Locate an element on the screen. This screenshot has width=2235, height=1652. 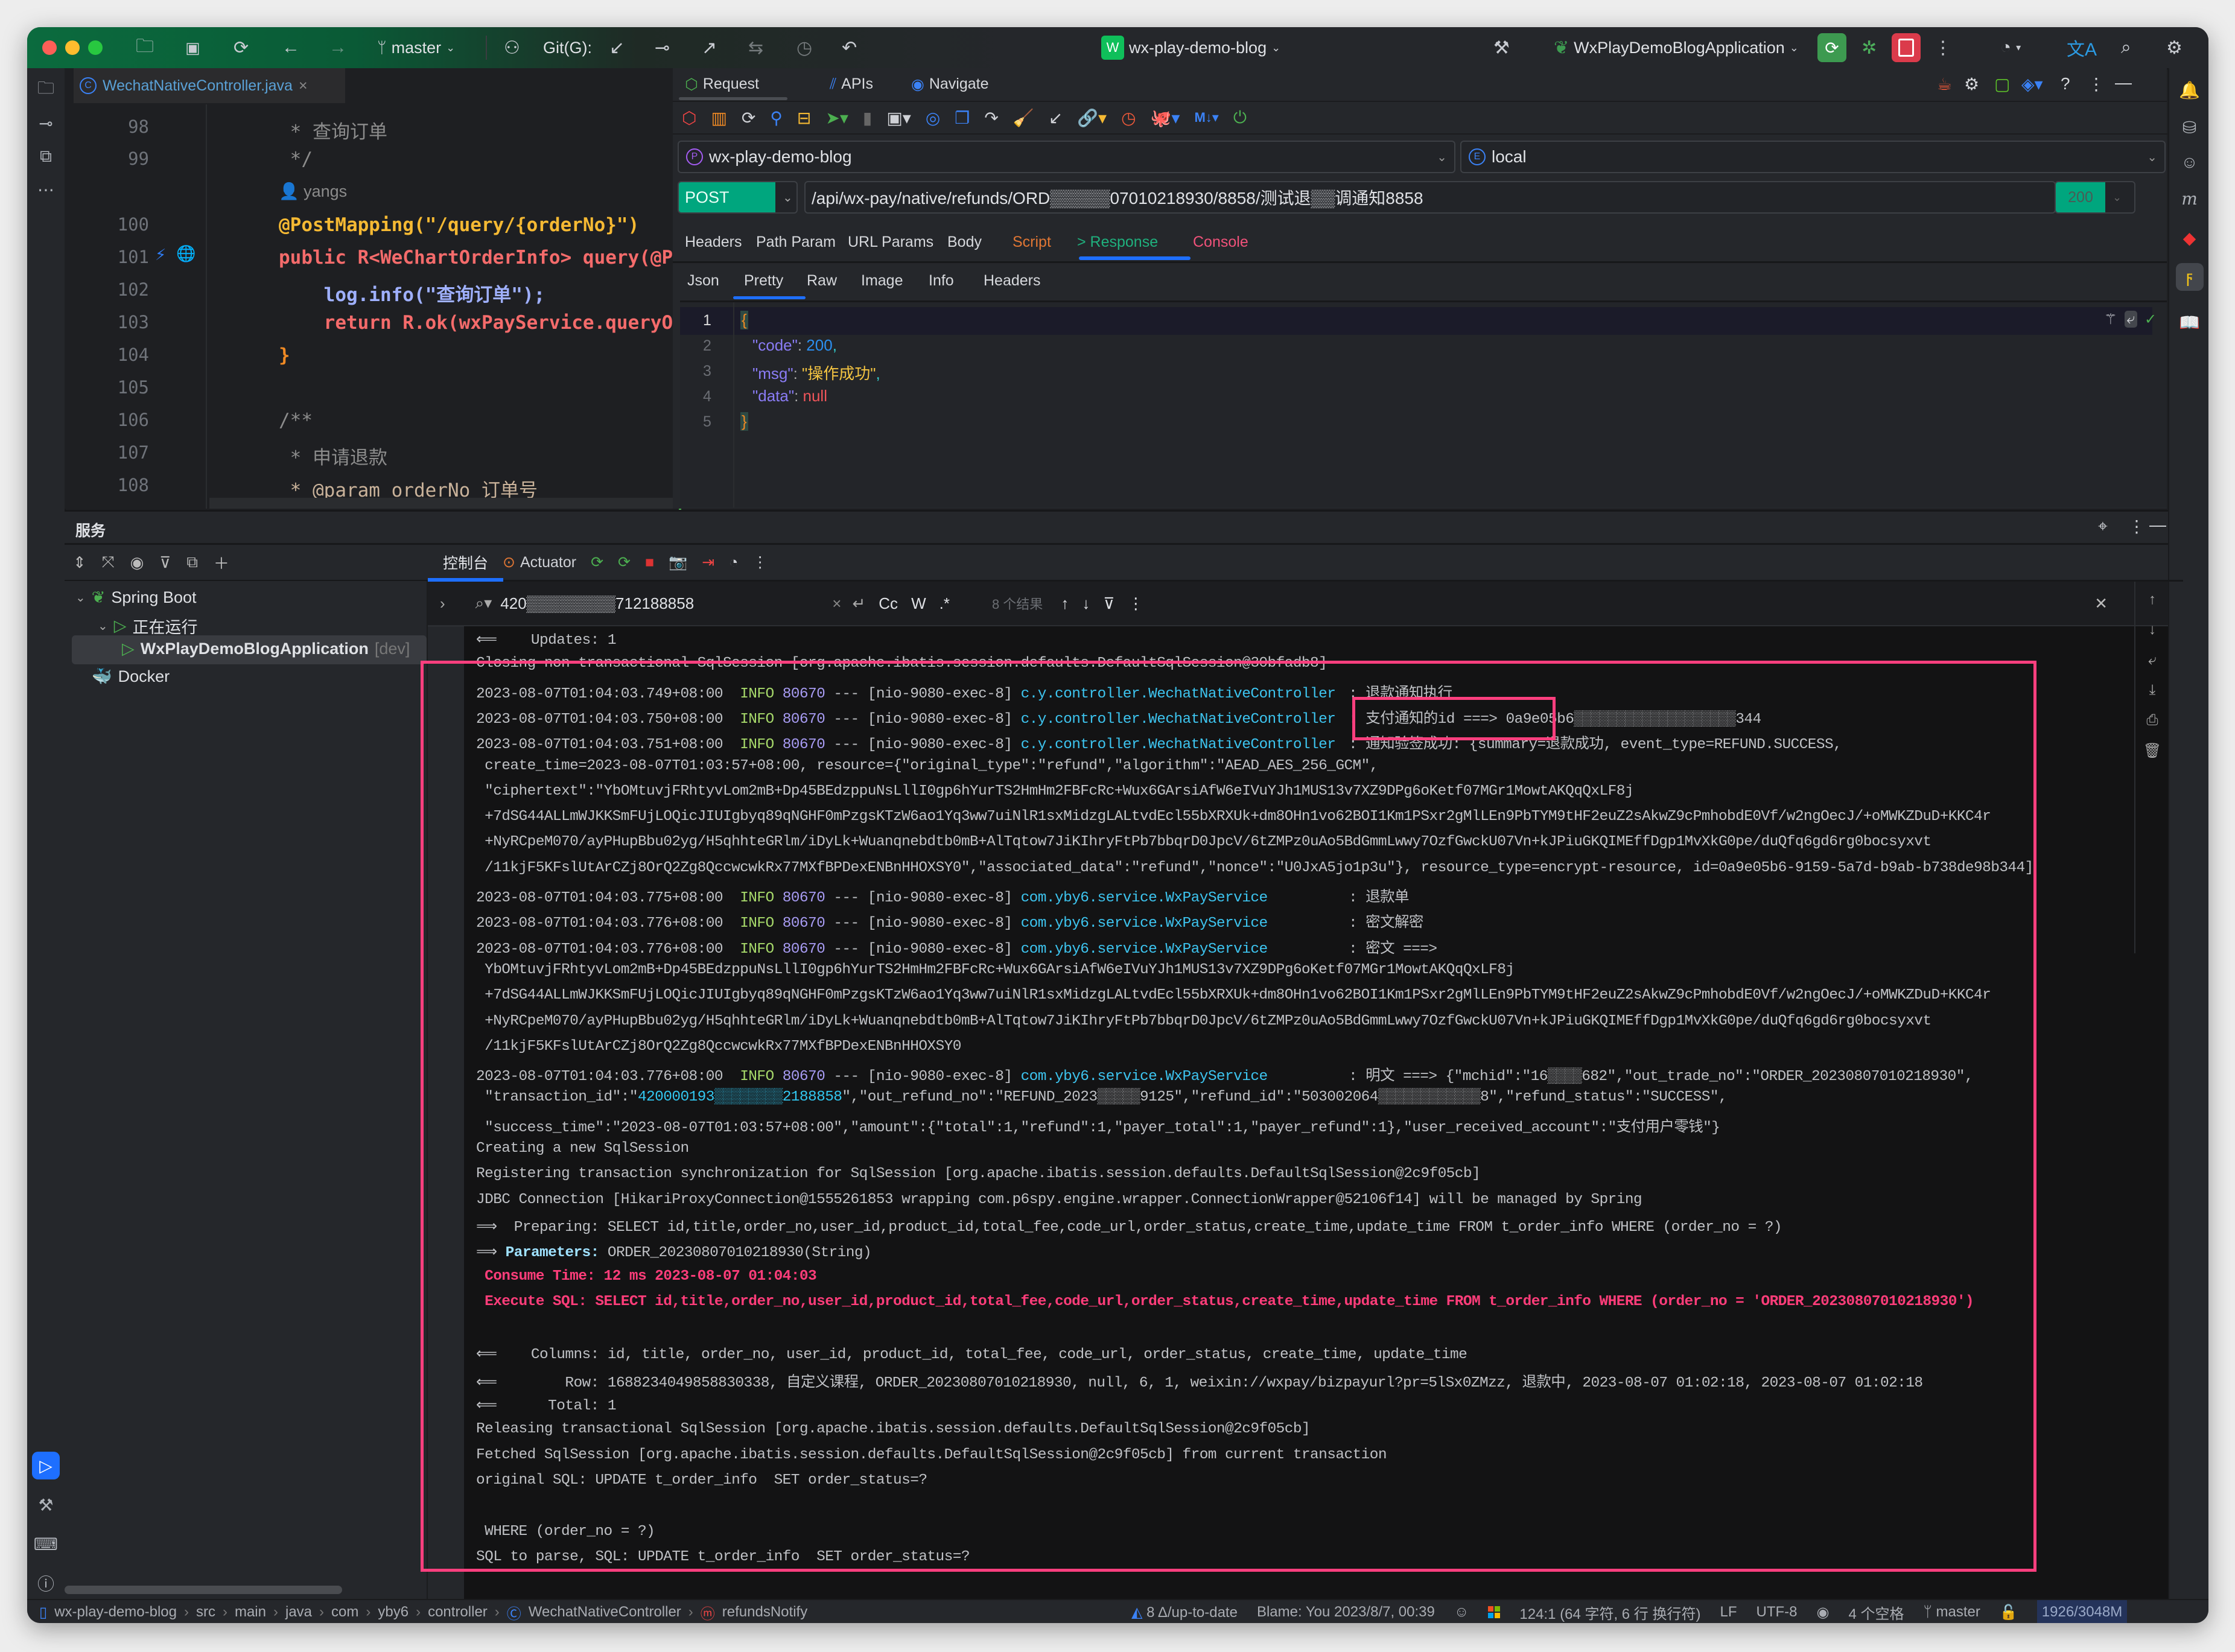
project-folder-icon: 🗀 is located at coordinates (46, 90).